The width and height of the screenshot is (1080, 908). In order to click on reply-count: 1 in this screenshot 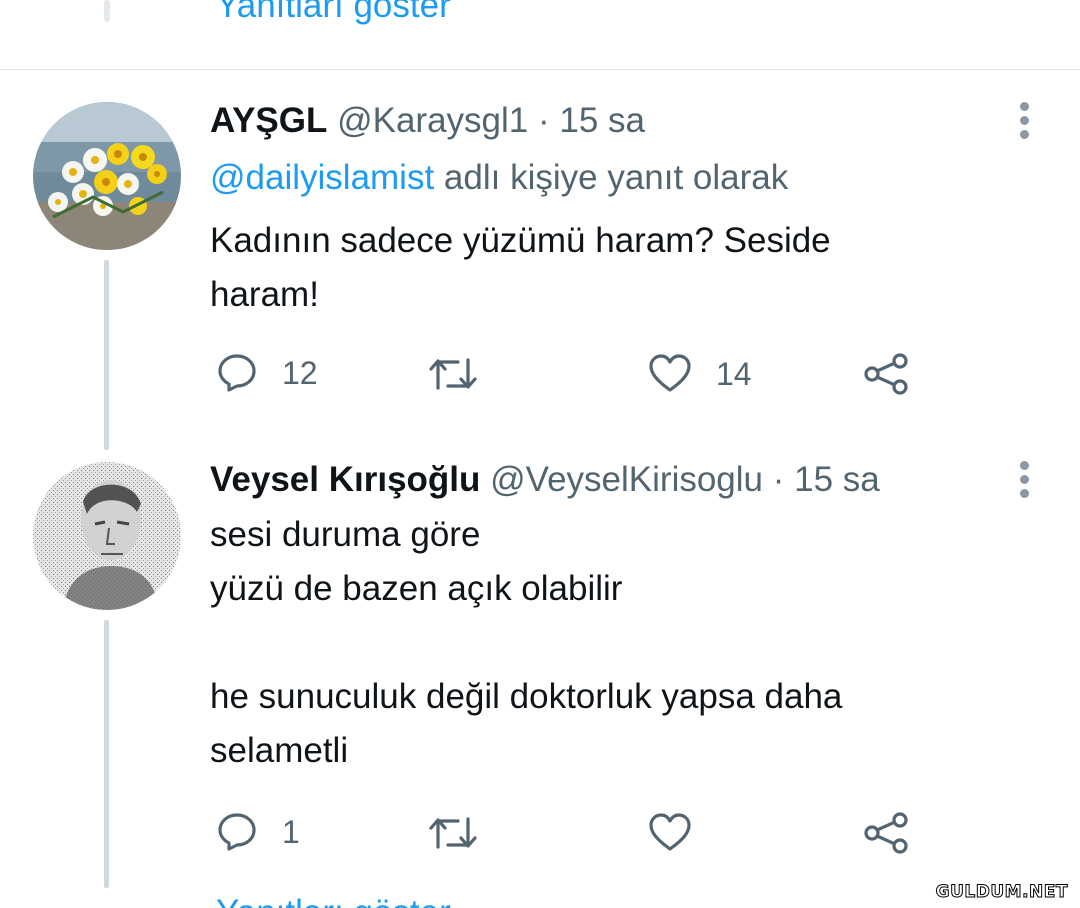, I will do `click(291, 831)`.